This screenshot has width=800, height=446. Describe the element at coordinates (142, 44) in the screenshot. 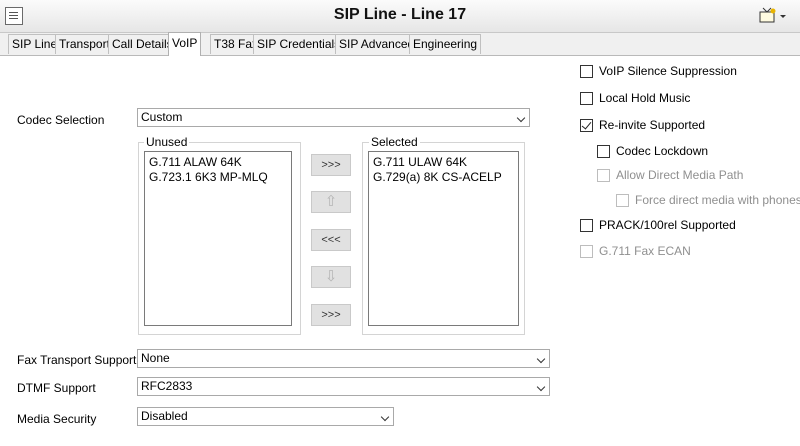

I see `tab-call-details: Call Details` at that location.